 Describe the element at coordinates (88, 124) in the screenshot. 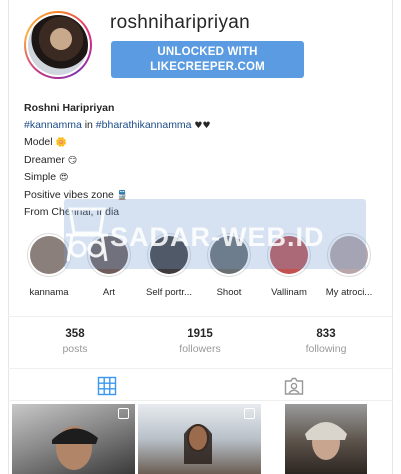

I see `bio-text: in` at that location.